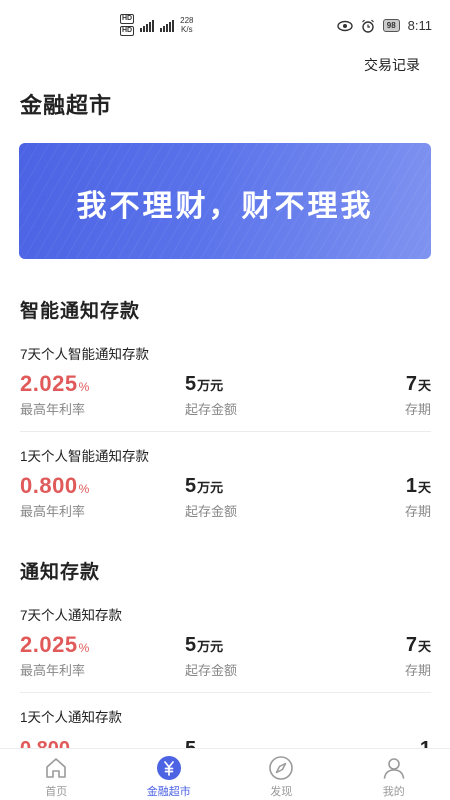 The width and height of the screenshot is (450, 800). What do you see at coordinates (419, 25) in the screenshot?
I see `clock-time: 8:11` at bounding box center [419, 25].